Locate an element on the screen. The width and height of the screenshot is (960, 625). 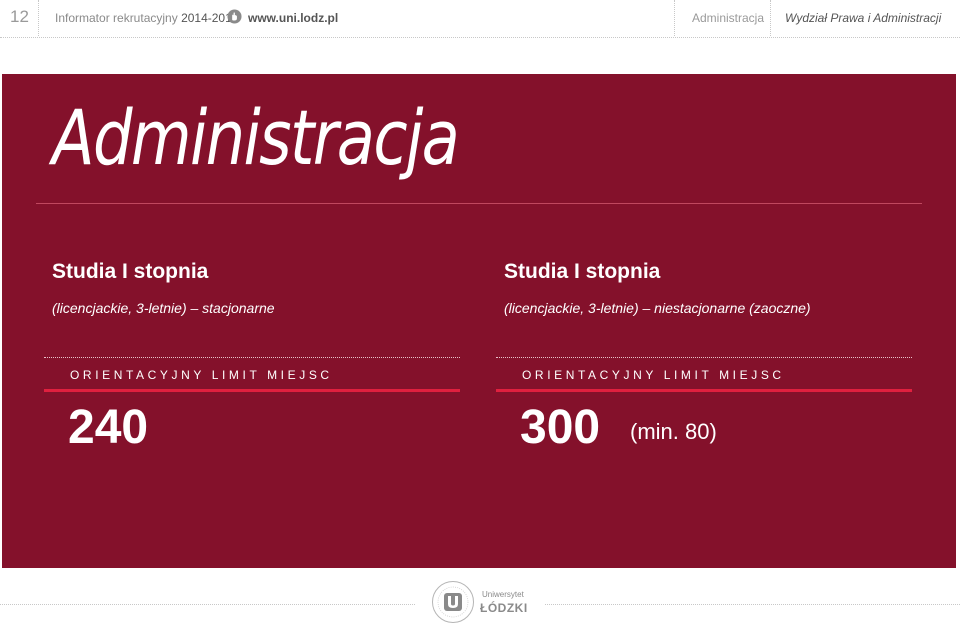
page-number: 12 is located at coordinates (19, 16).